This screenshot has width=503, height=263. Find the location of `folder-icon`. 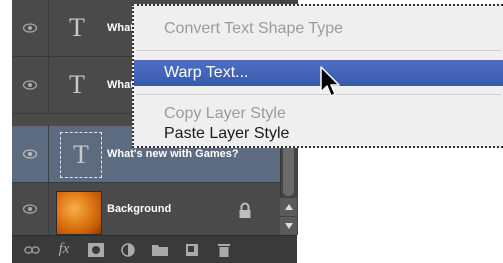

folder-icon is located at coordinates (160, 250).